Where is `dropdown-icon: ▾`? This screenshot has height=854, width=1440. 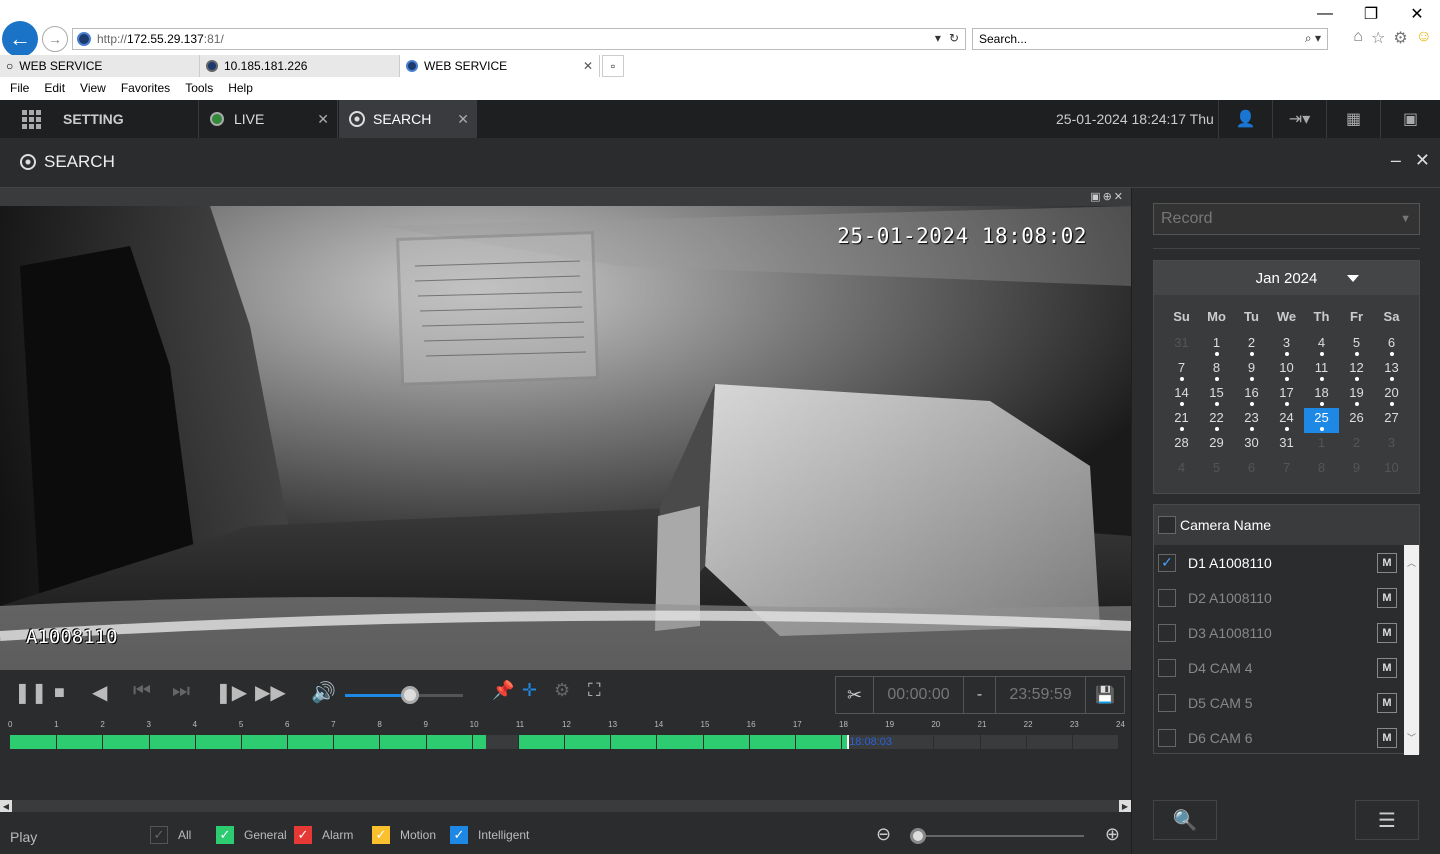
dropdown-icon: ▾ is located at coordinates (938, 38).